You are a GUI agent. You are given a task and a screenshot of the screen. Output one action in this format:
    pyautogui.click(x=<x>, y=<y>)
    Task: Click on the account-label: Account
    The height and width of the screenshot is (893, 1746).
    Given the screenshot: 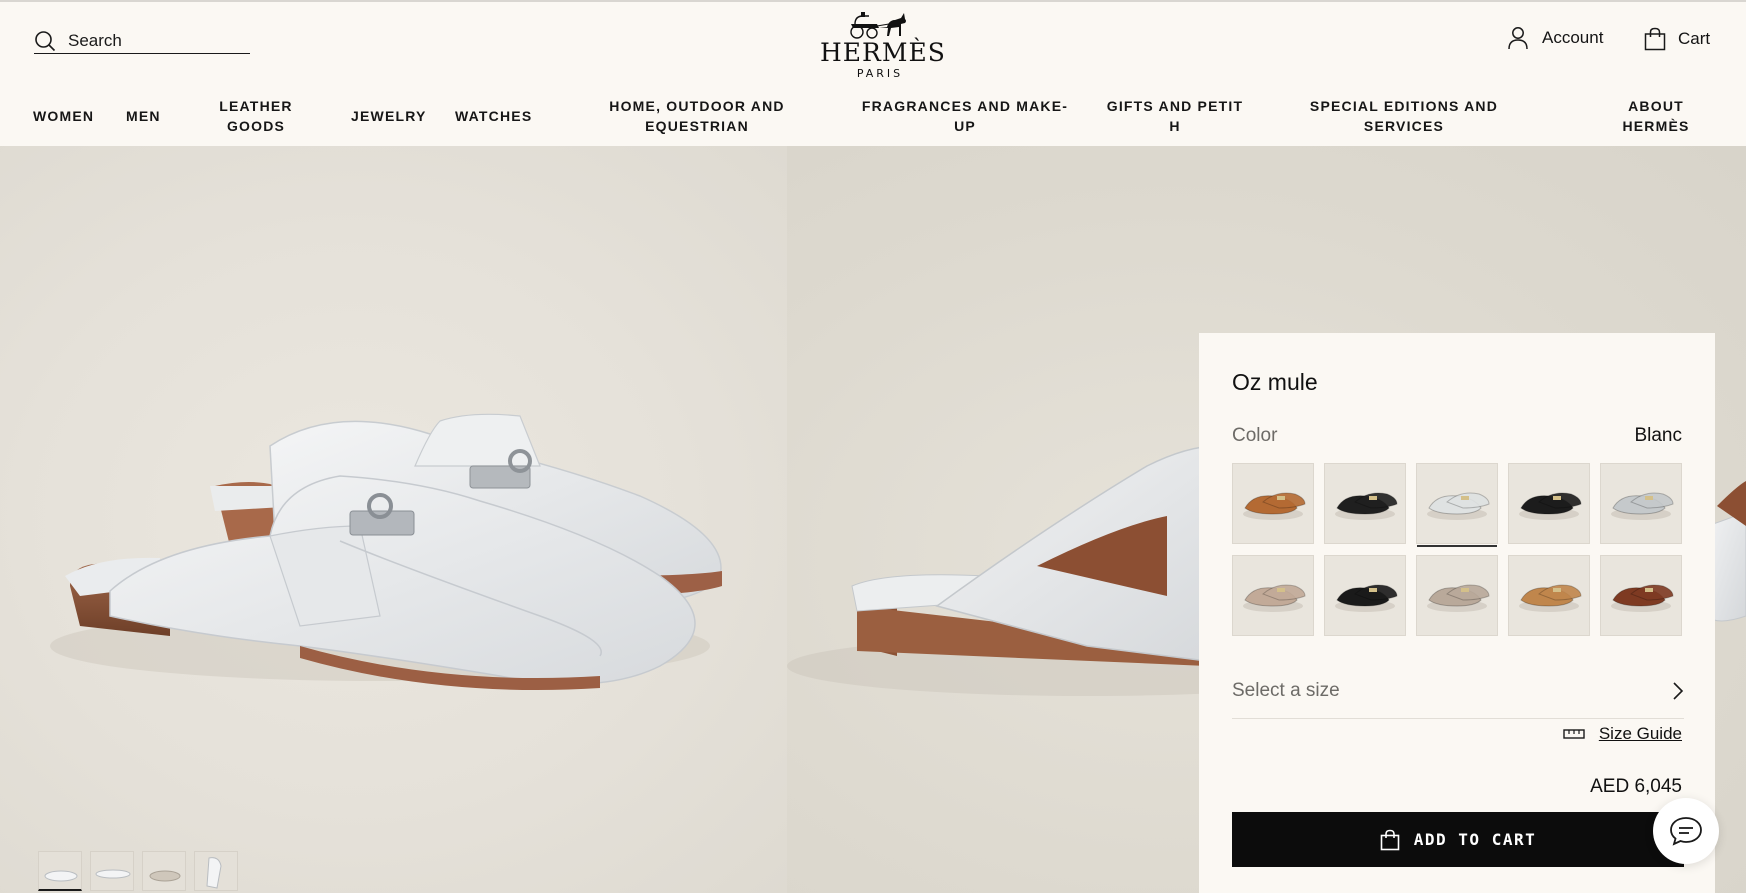 What is the action you would take?
    pyautogui.click(x=1573, y=37)
    